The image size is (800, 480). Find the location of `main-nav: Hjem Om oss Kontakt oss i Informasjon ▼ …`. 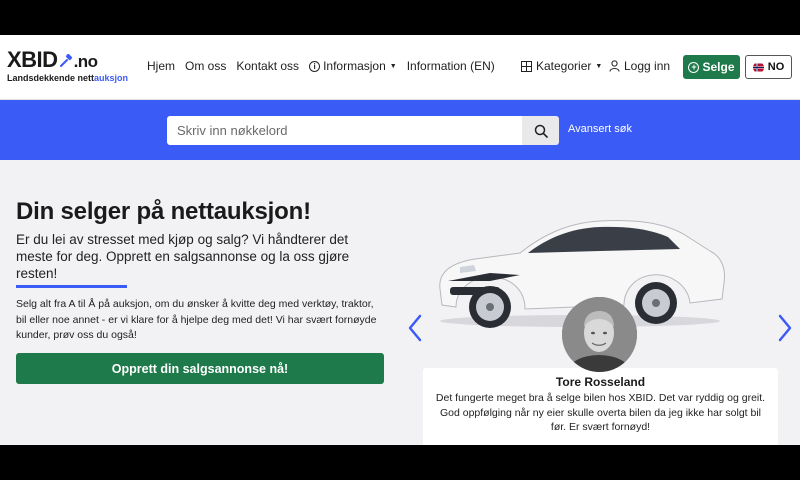

main-nav: Hjem Om oss Kontakt oss i Informasjon ▼ … is located at coordinates (326, 66).